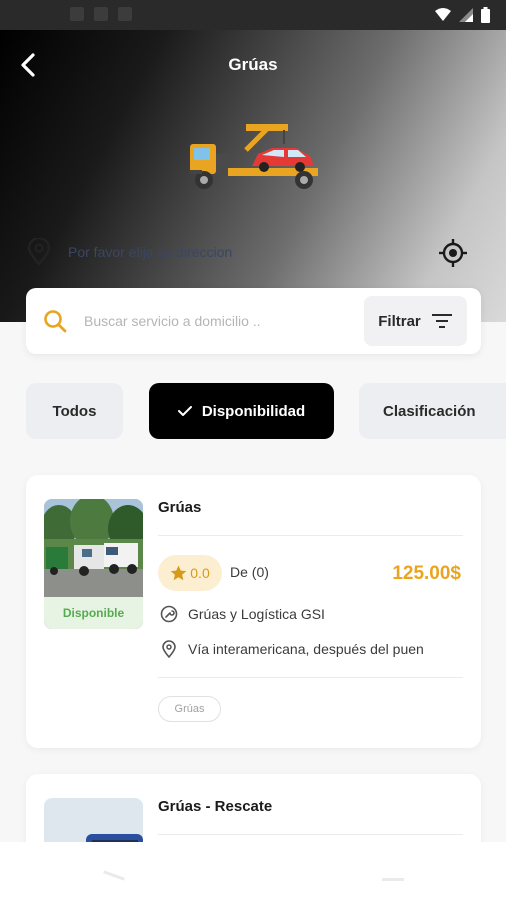 Image resolution: width=506 pixels, height=900 pixels. I want to click on filter-label: Filtrar, so click(399, 321).